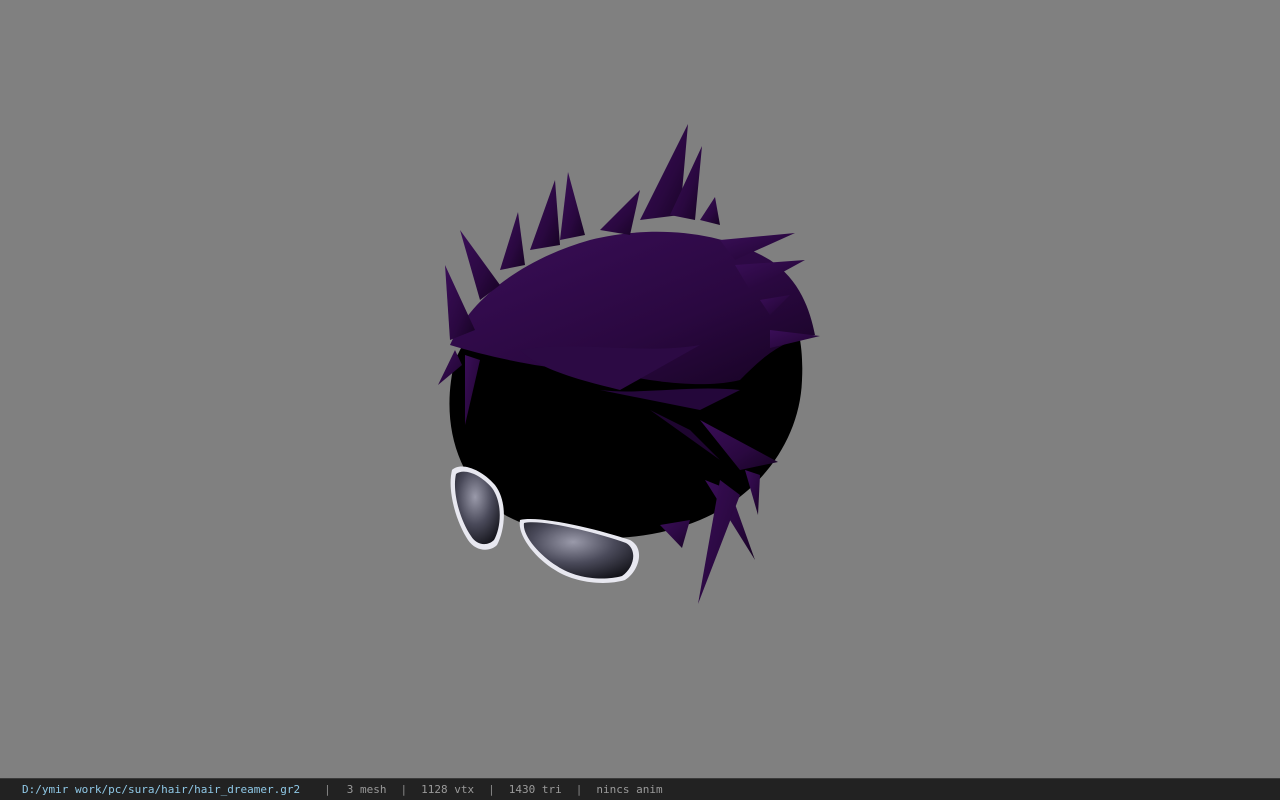  I want to click on animation-status: nincs anim, so click(629, 789).